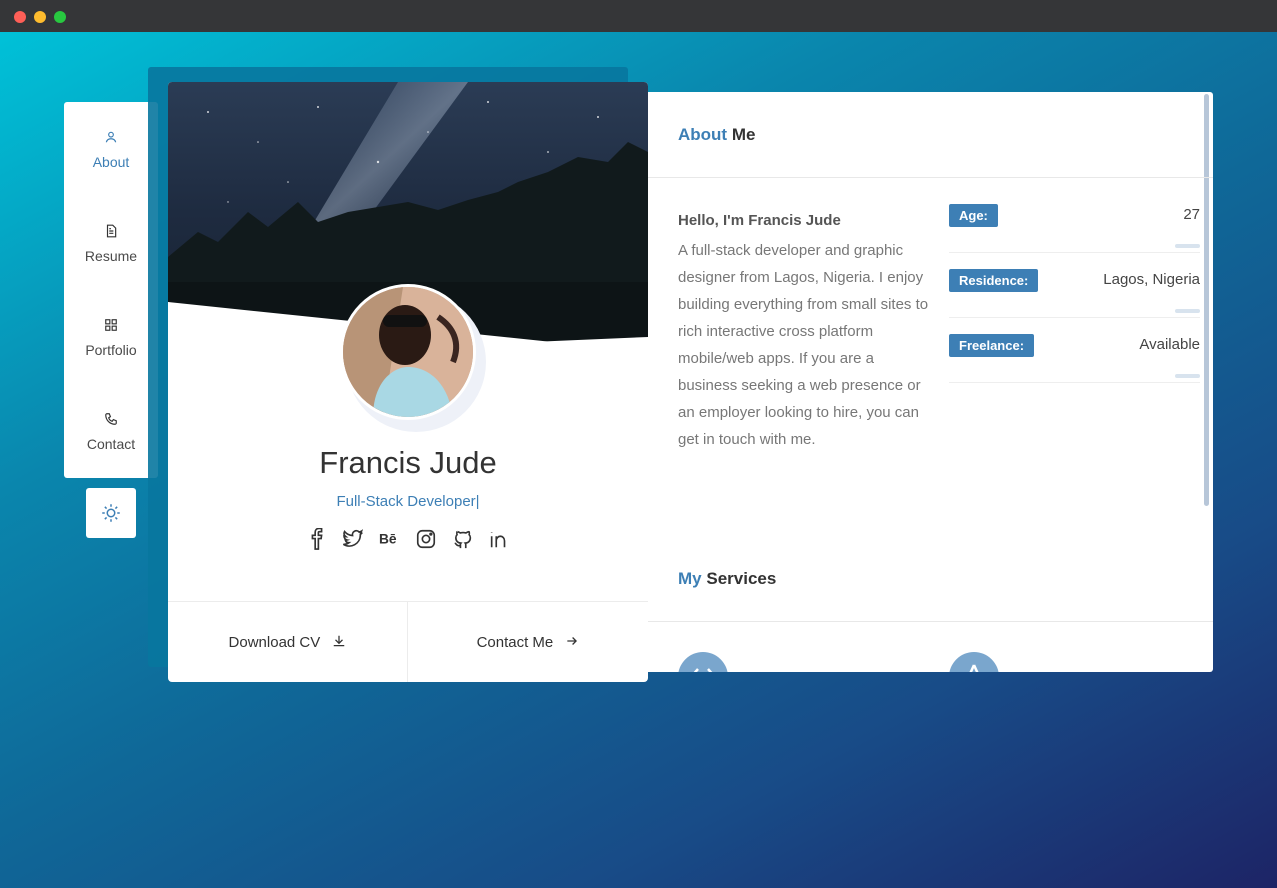 The image size is (1277, 888). Describe the element at coordinates (994, 280) in the screenshot. I see `info-label: Residence:` at that location.